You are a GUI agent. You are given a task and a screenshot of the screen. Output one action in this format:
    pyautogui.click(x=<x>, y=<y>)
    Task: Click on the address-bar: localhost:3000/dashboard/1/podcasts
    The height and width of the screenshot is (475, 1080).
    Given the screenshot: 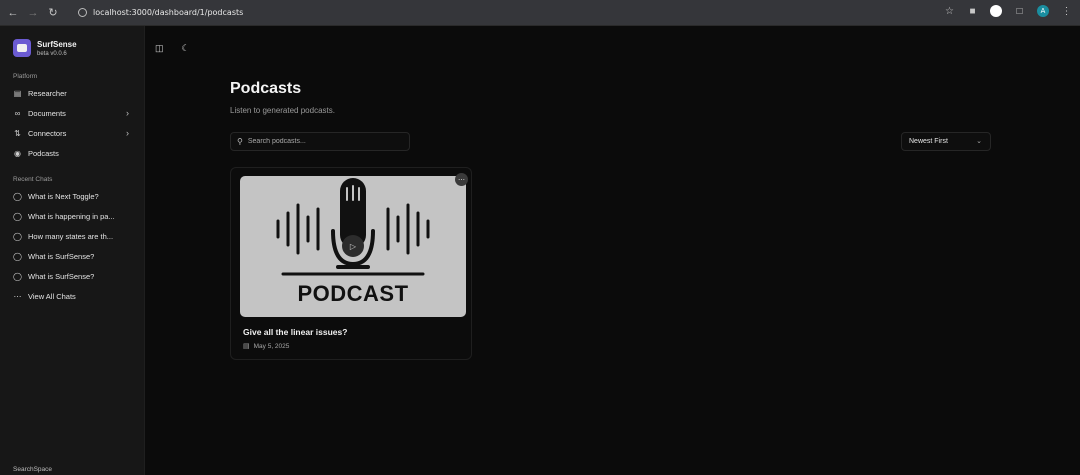 What is the action you would take?
    pyautogui.click(x=160, y=13)
    